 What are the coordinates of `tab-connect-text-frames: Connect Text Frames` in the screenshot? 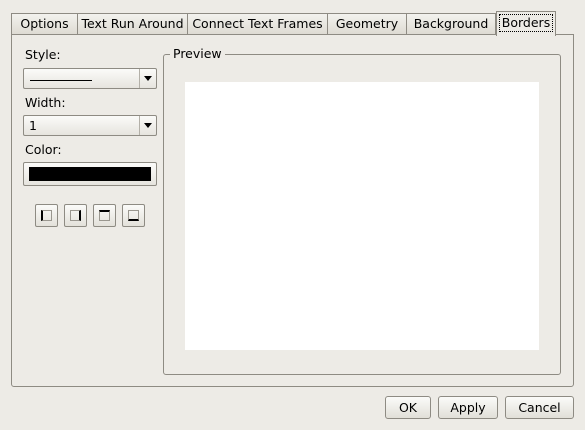 It's located at (257, 23).